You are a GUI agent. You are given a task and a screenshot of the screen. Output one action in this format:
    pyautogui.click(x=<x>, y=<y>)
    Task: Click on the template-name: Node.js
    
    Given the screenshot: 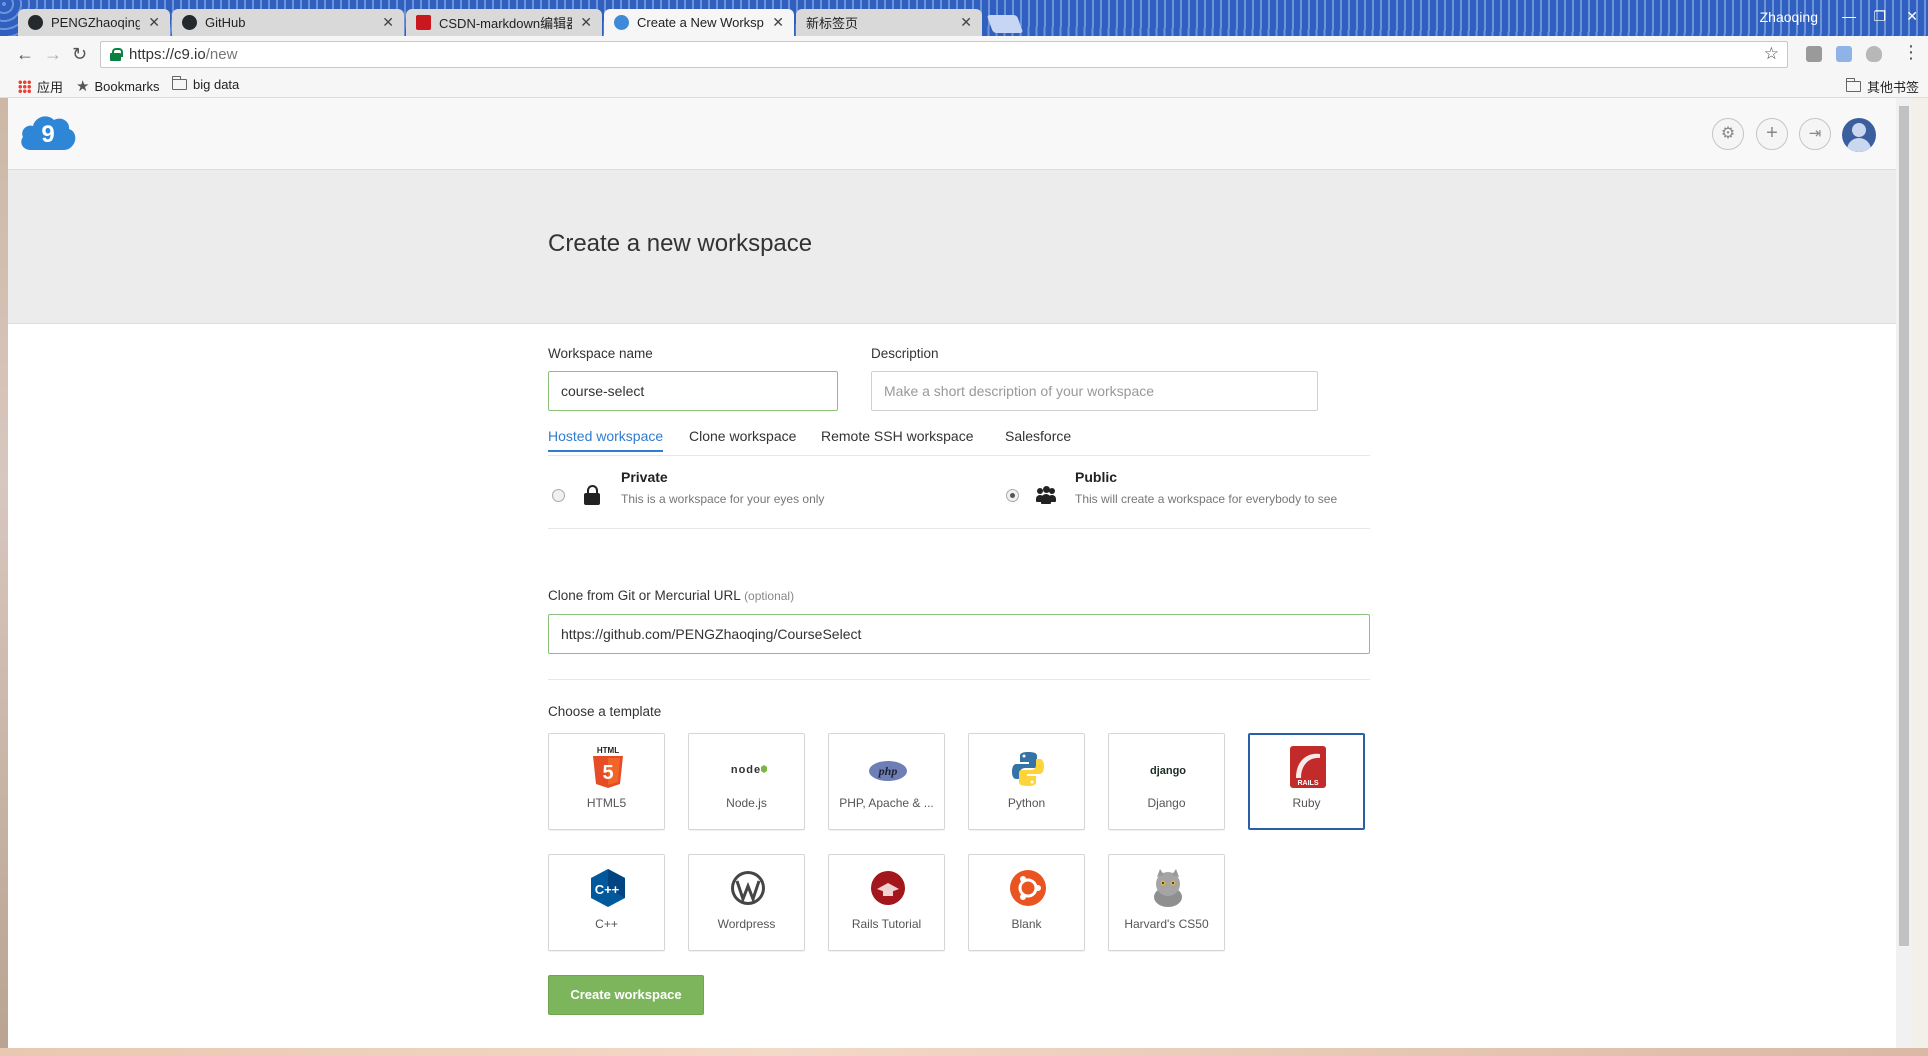 What is the action you would take?
    pyautogui.click(x=746, y=803)
    